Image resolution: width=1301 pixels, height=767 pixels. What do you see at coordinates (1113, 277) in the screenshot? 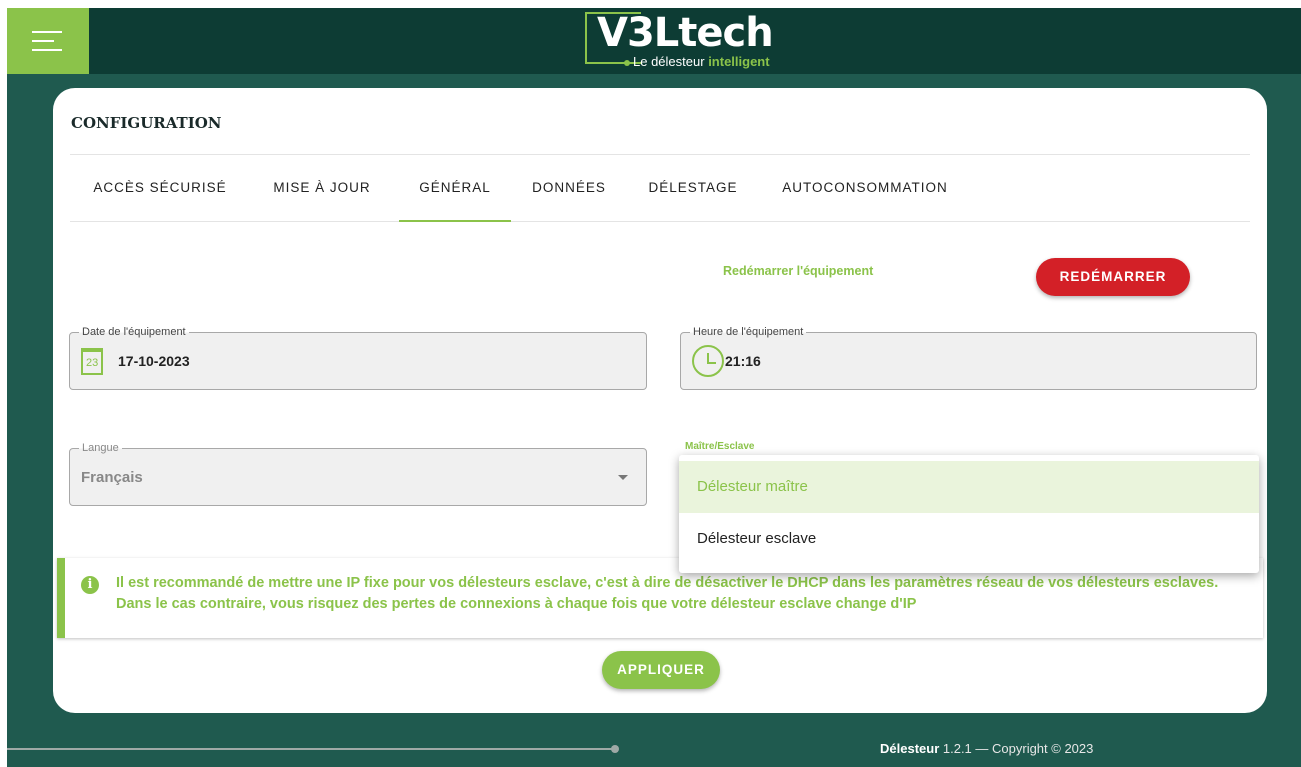
I see `restart-button: REDÉMARRER` at bounding box center [1113, 277].